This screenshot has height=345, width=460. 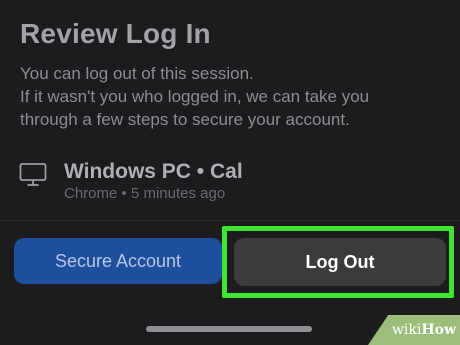 What do you see at coordinates (229, 329) in the screenshot?
I see `home-indicator` at bounding box center [229, 329].